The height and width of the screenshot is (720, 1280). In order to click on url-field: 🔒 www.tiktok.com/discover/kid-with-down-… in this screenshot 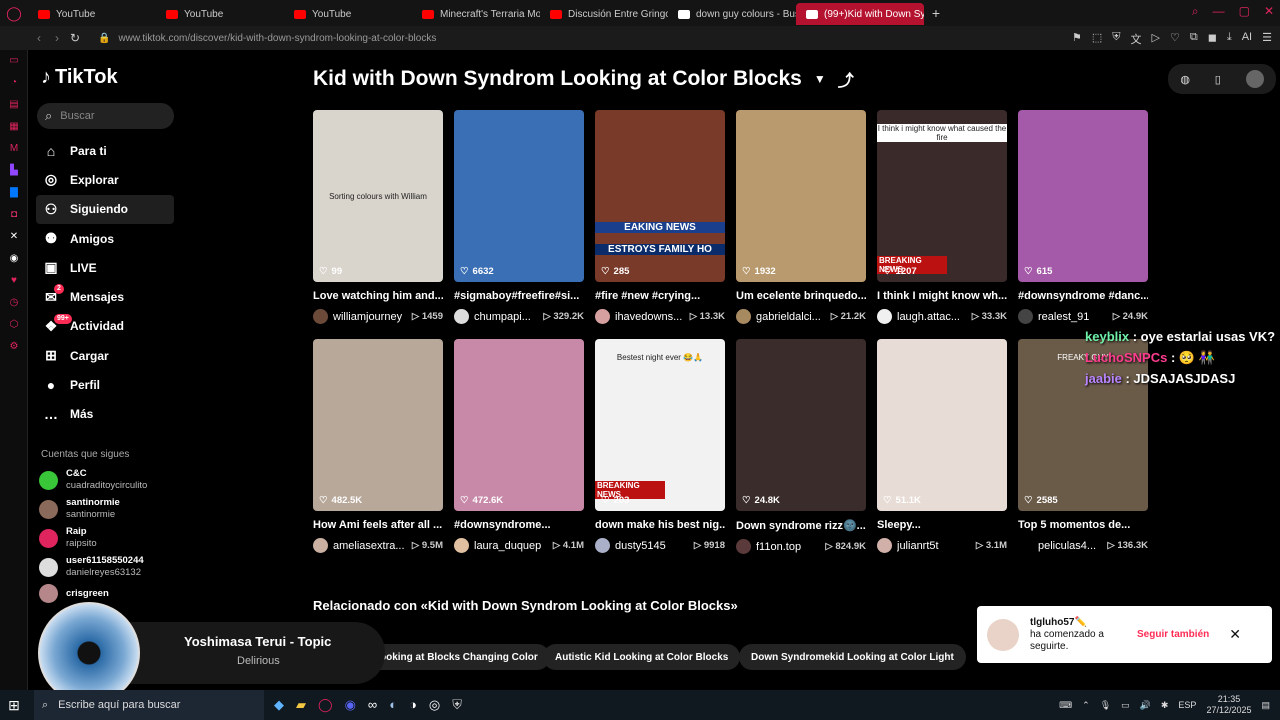, I will do `click(267, 38)`.